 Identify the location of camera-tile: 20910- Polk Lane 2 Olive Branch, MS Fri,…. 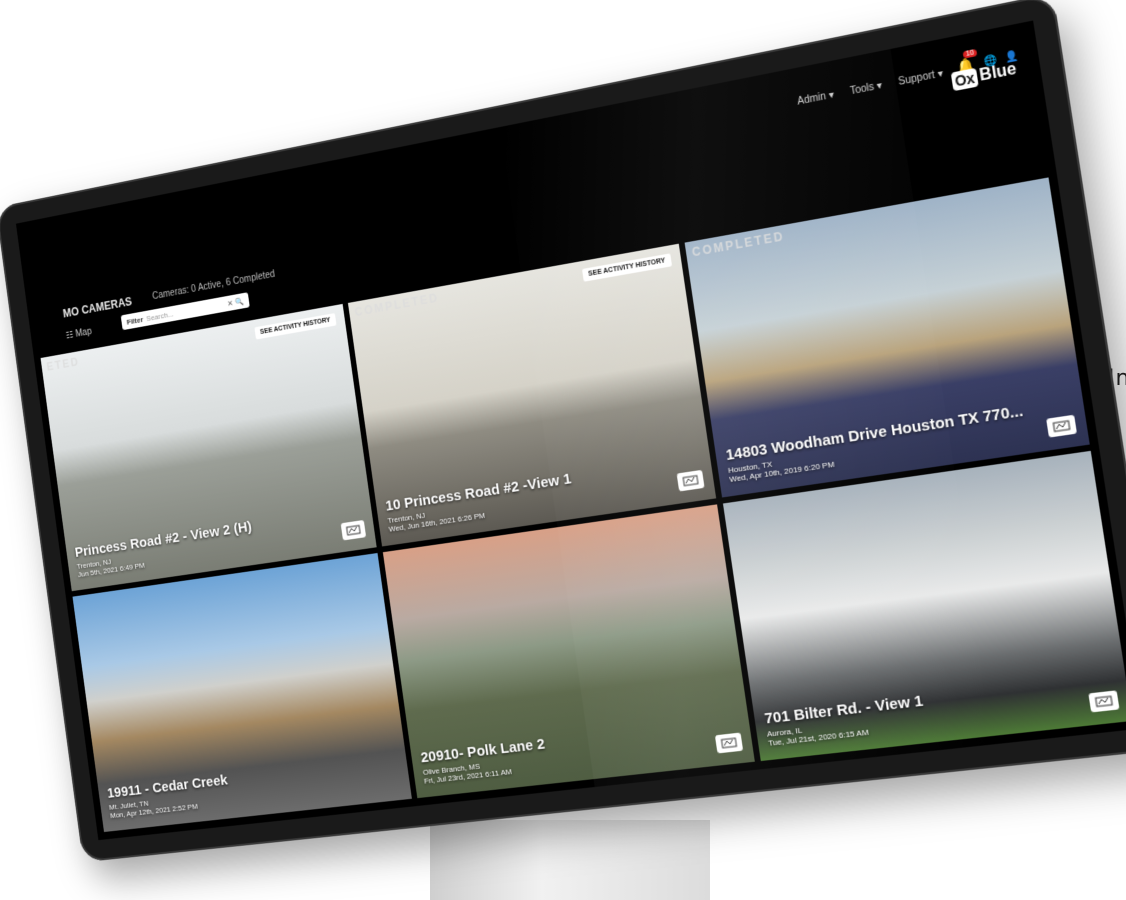
(568, 651).